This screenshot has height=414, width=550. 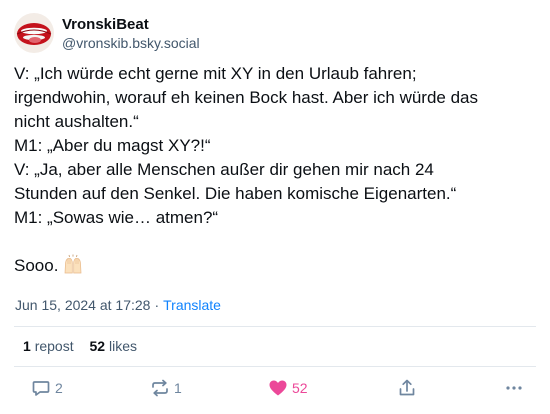 What do you see at coordinates (34, 33) in the screenshot?
I see `avatar` at bounding box center [34, 33].